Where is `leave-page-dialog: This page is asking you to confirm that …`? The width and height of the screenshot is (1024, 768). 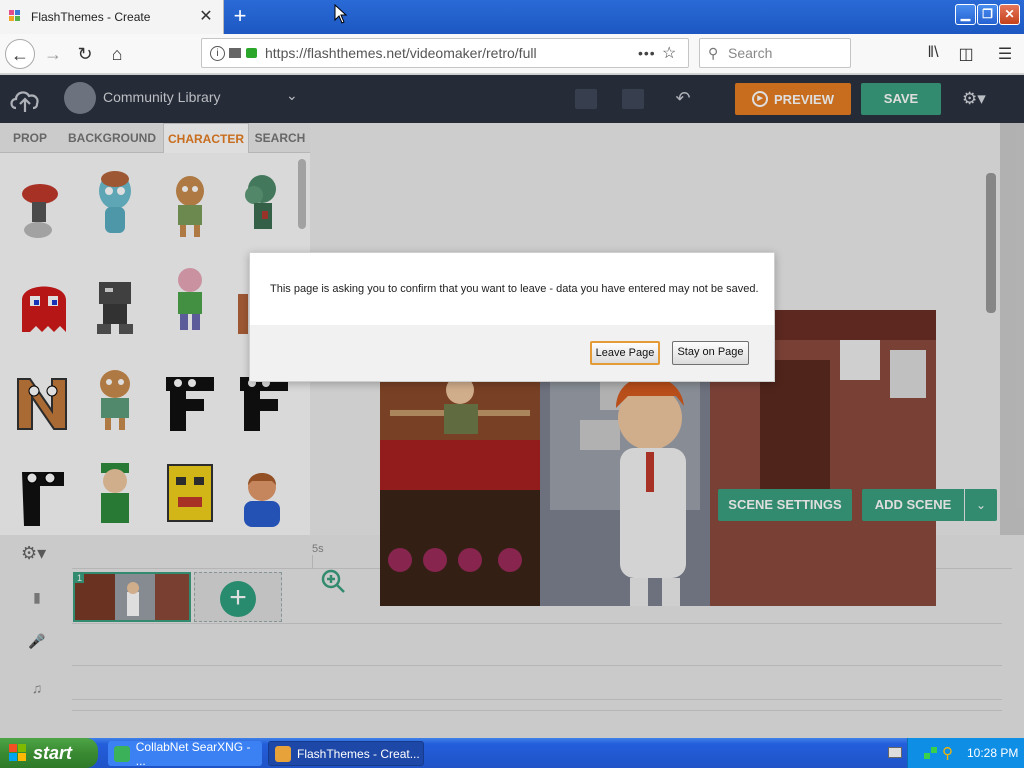
leave-page-dialog: This page is asking you to confirm that … is located at coordinates (512, 317).